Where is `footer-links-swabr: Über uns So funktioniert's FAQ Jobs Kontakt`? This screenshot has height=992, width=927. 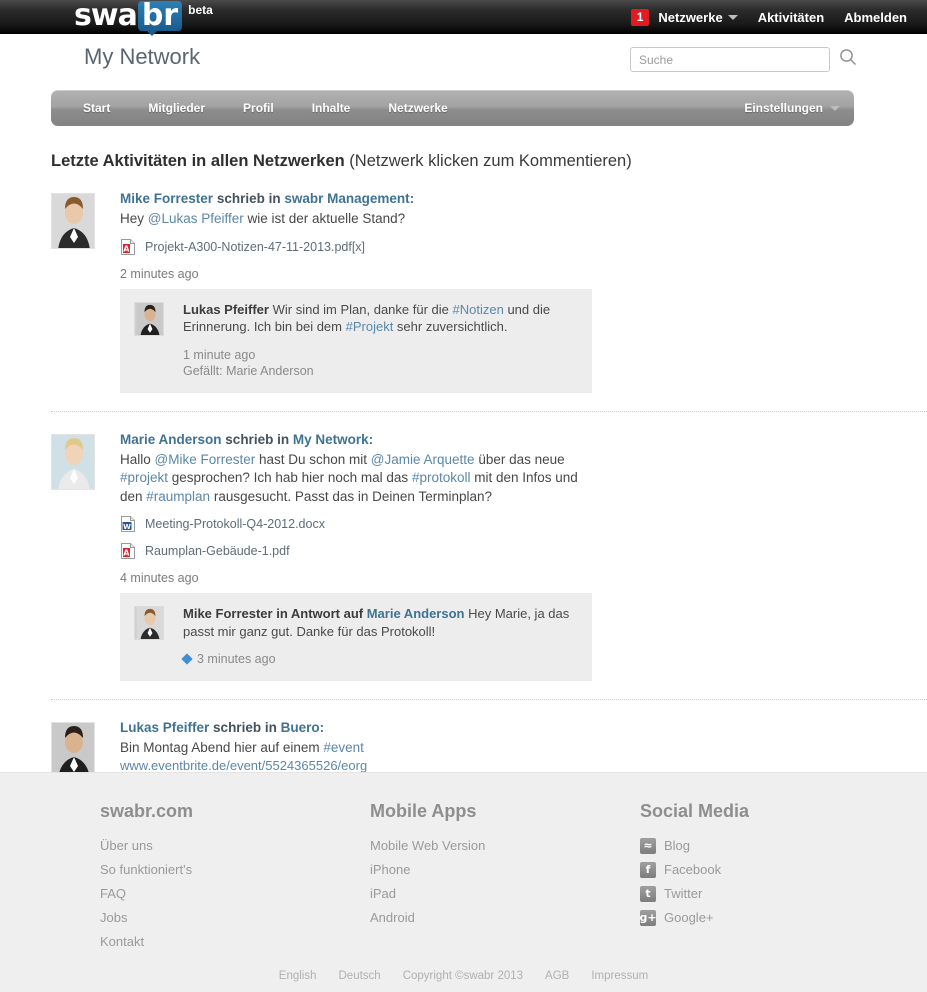
footer-links-swabr: Über uns So funktioniert's FAQ Jobs Kontakt is located at coordinates (235, 894).